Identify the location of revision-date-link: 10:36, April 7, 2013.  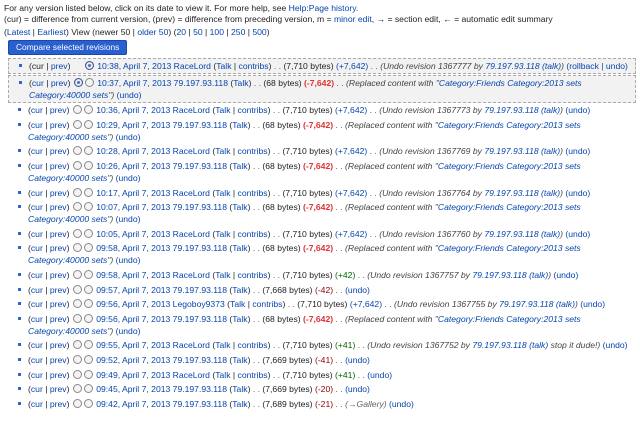
(133, 110).